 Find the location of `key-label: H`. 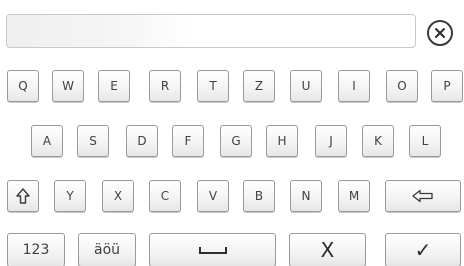

key-label: H is located at coordinates (282, 141).